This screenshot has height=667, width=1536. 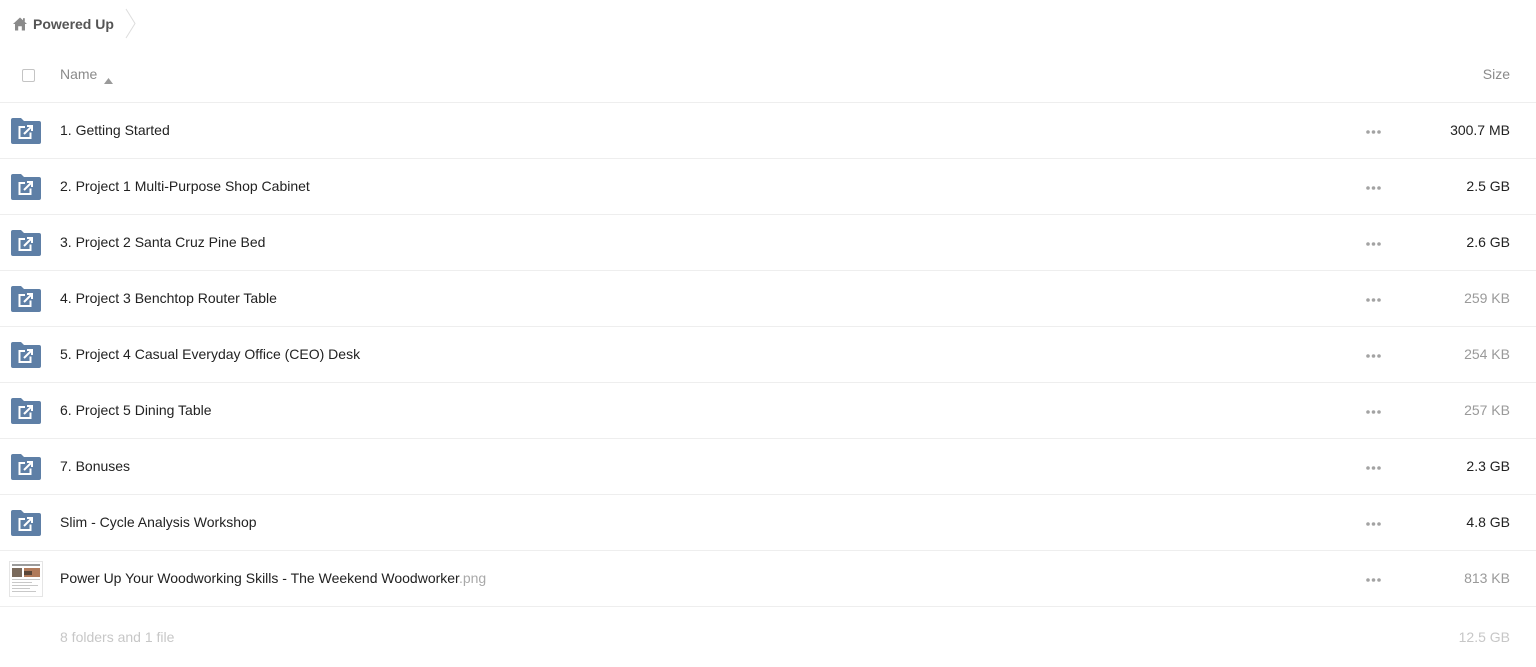 I want to click on file-name-base: 6. Project 5 Dining Table, so click(x=136, y=410).